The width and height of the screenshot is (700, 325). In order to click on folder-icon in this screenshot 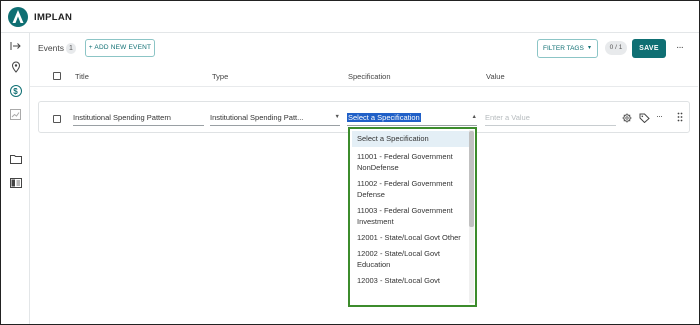, I will do `click(15, 159)`.